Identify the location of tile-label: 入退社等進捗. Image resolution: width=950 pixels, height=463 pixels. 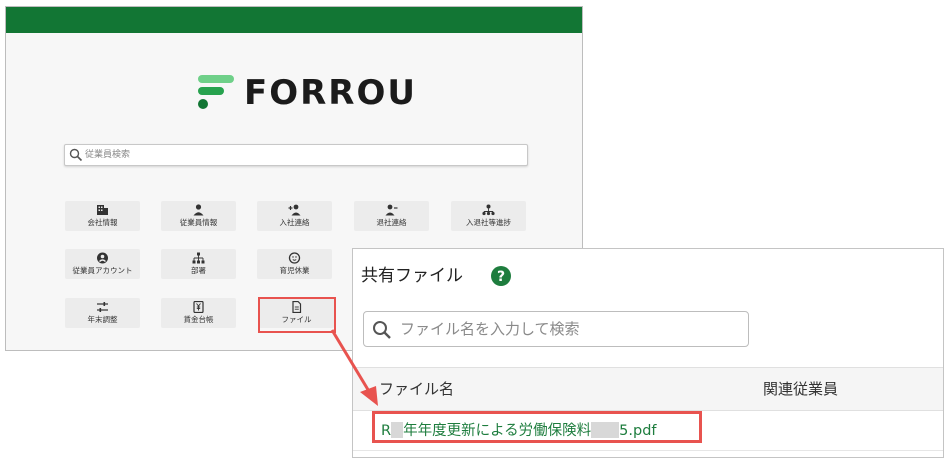
(488, 222).